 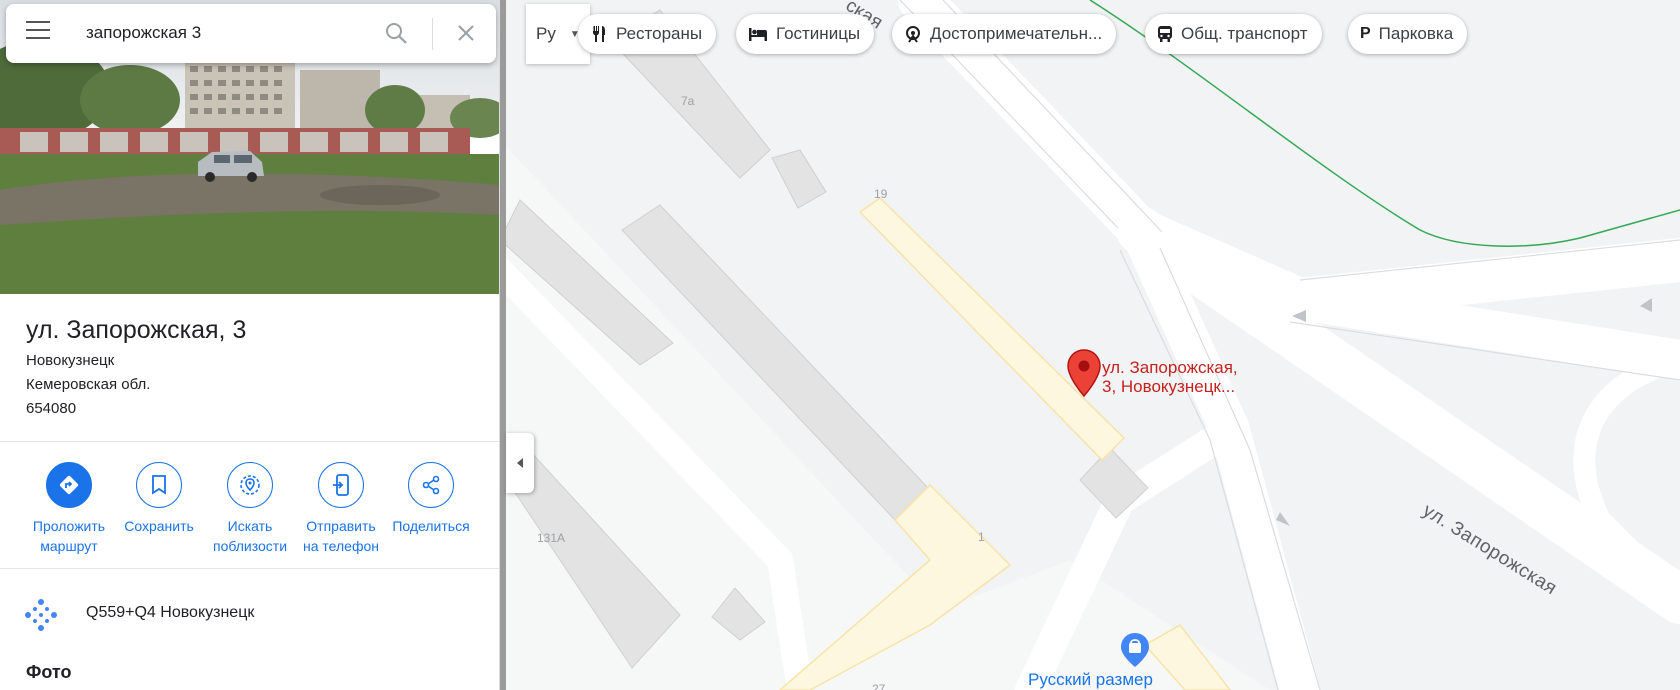 I want to click on restaurant-icon, so click(x=599, y=34).